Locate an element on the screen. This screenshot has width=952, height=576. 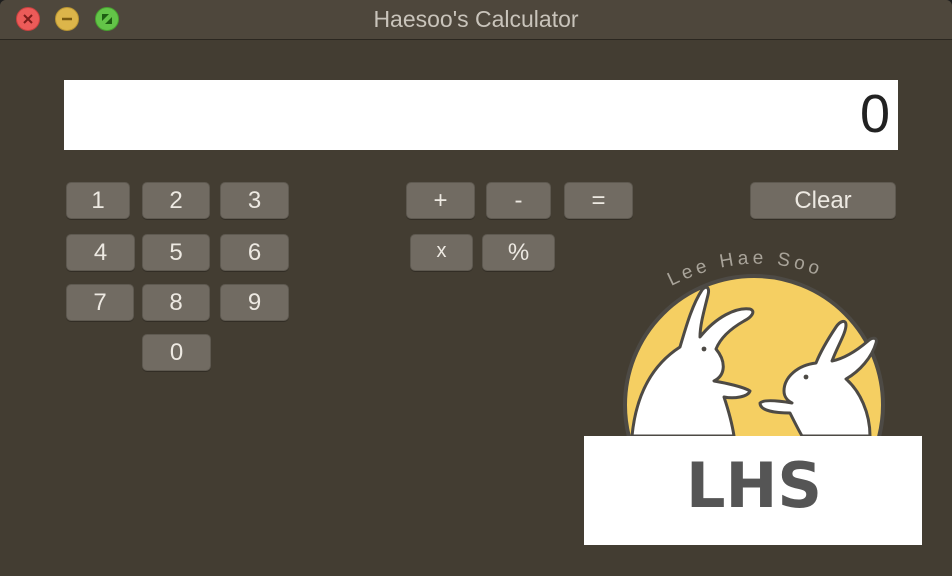
plus-button: + is located at coordinates (440, 200).